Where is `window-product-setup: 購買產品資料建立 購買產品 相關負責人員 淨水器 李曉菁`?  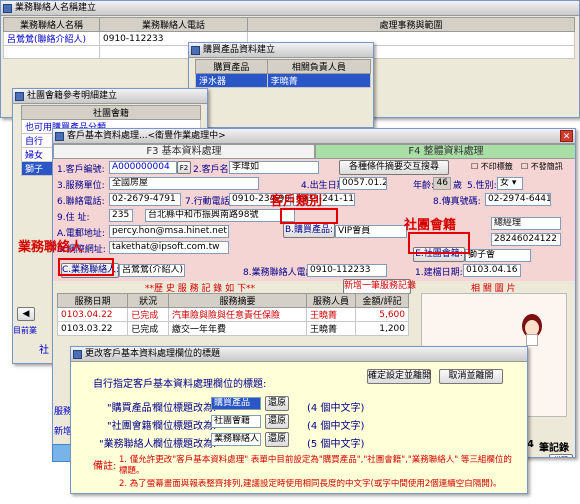 window-product-setup: 購買產品資料建立 購買產品 相關負責人員 淨水器 李曉菁 is located at coordinates (281, 85).